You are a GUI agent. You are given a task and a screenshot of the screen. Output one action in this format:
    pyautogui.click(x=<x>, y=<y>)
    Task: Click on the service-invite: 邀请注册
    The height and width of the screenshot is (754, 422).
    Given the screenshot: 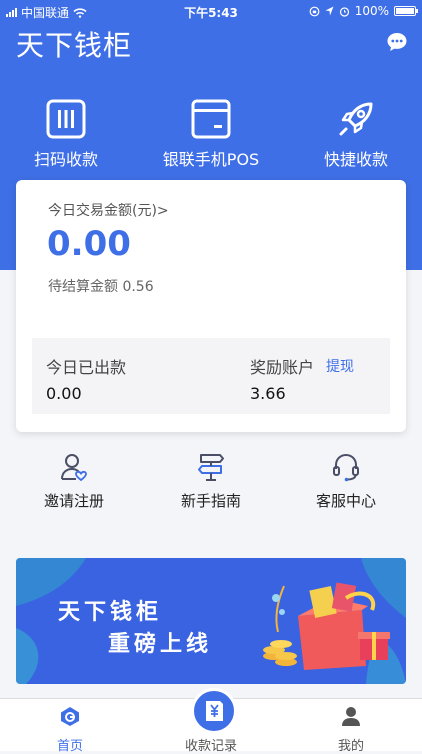 What is the action you would take?
    pyautogui.click(x=74, y=481)
    